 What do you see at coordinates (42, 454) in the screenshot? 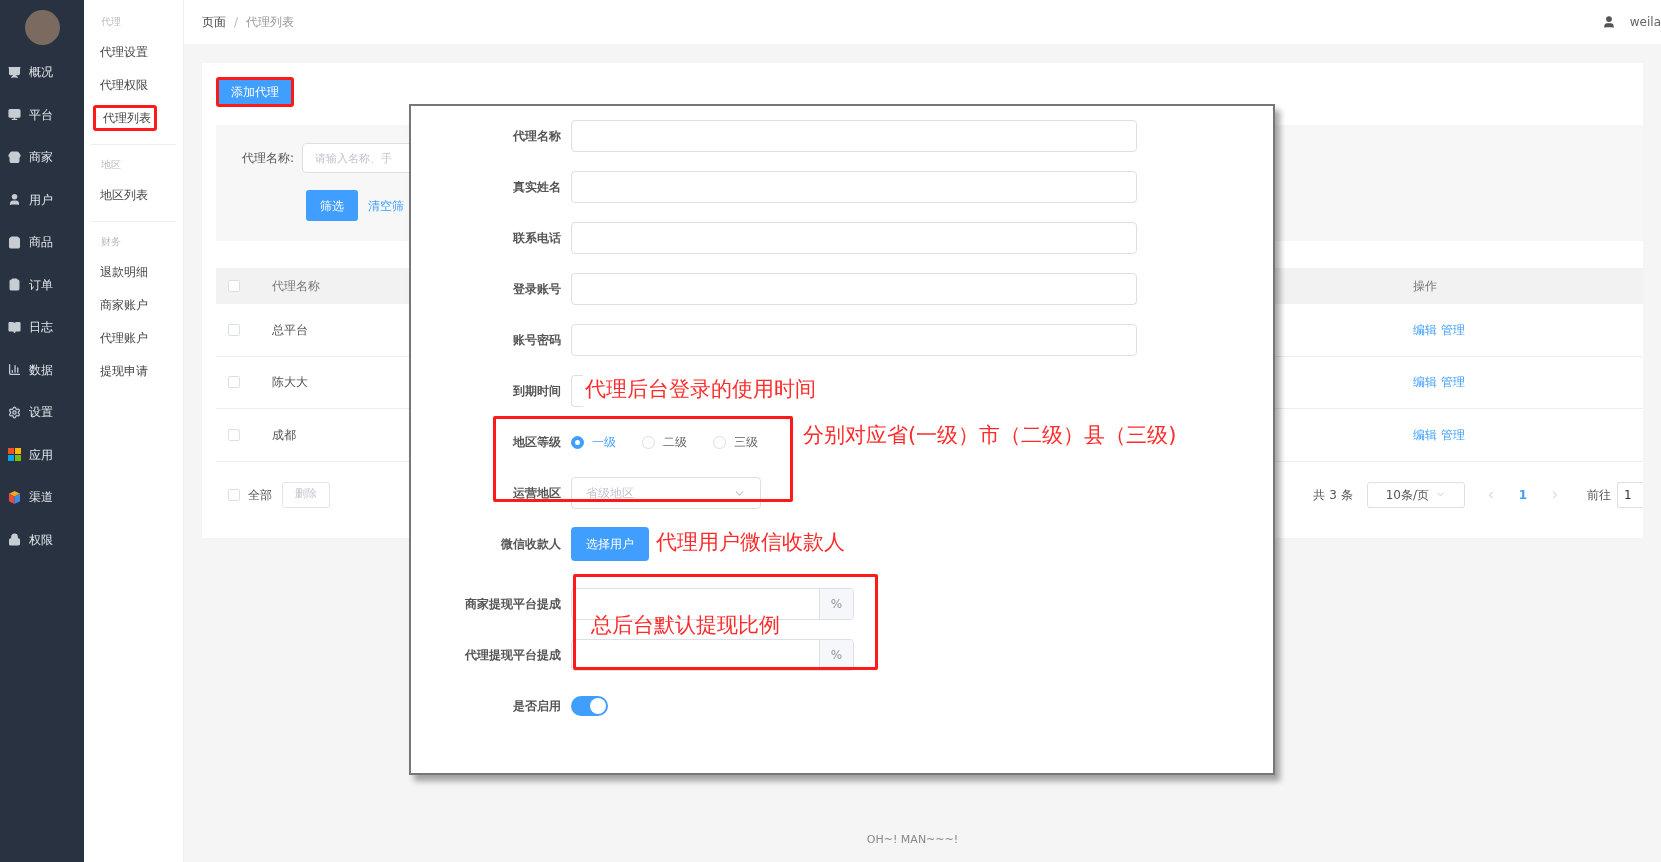
I see `nav-item: 应用` at bounding box center [42, 454].